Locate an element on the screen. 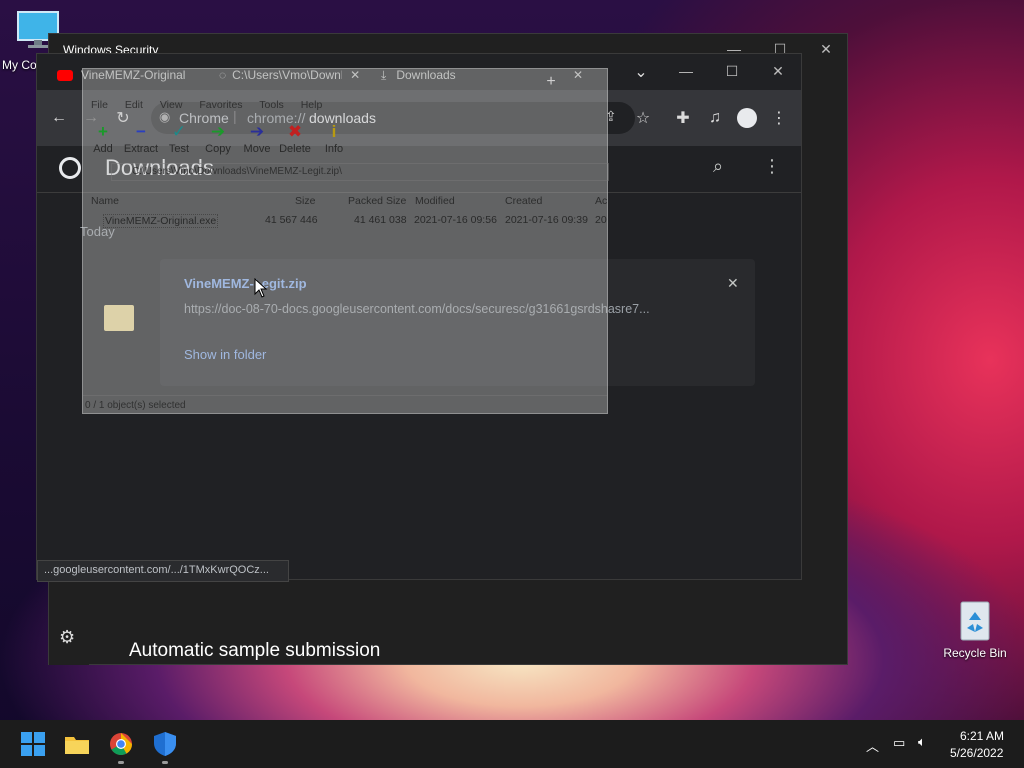 Image resolution: width=1024 pixels, height=768 pixels. zip-extract-button: − Extract is located at coordinates (141, 138).